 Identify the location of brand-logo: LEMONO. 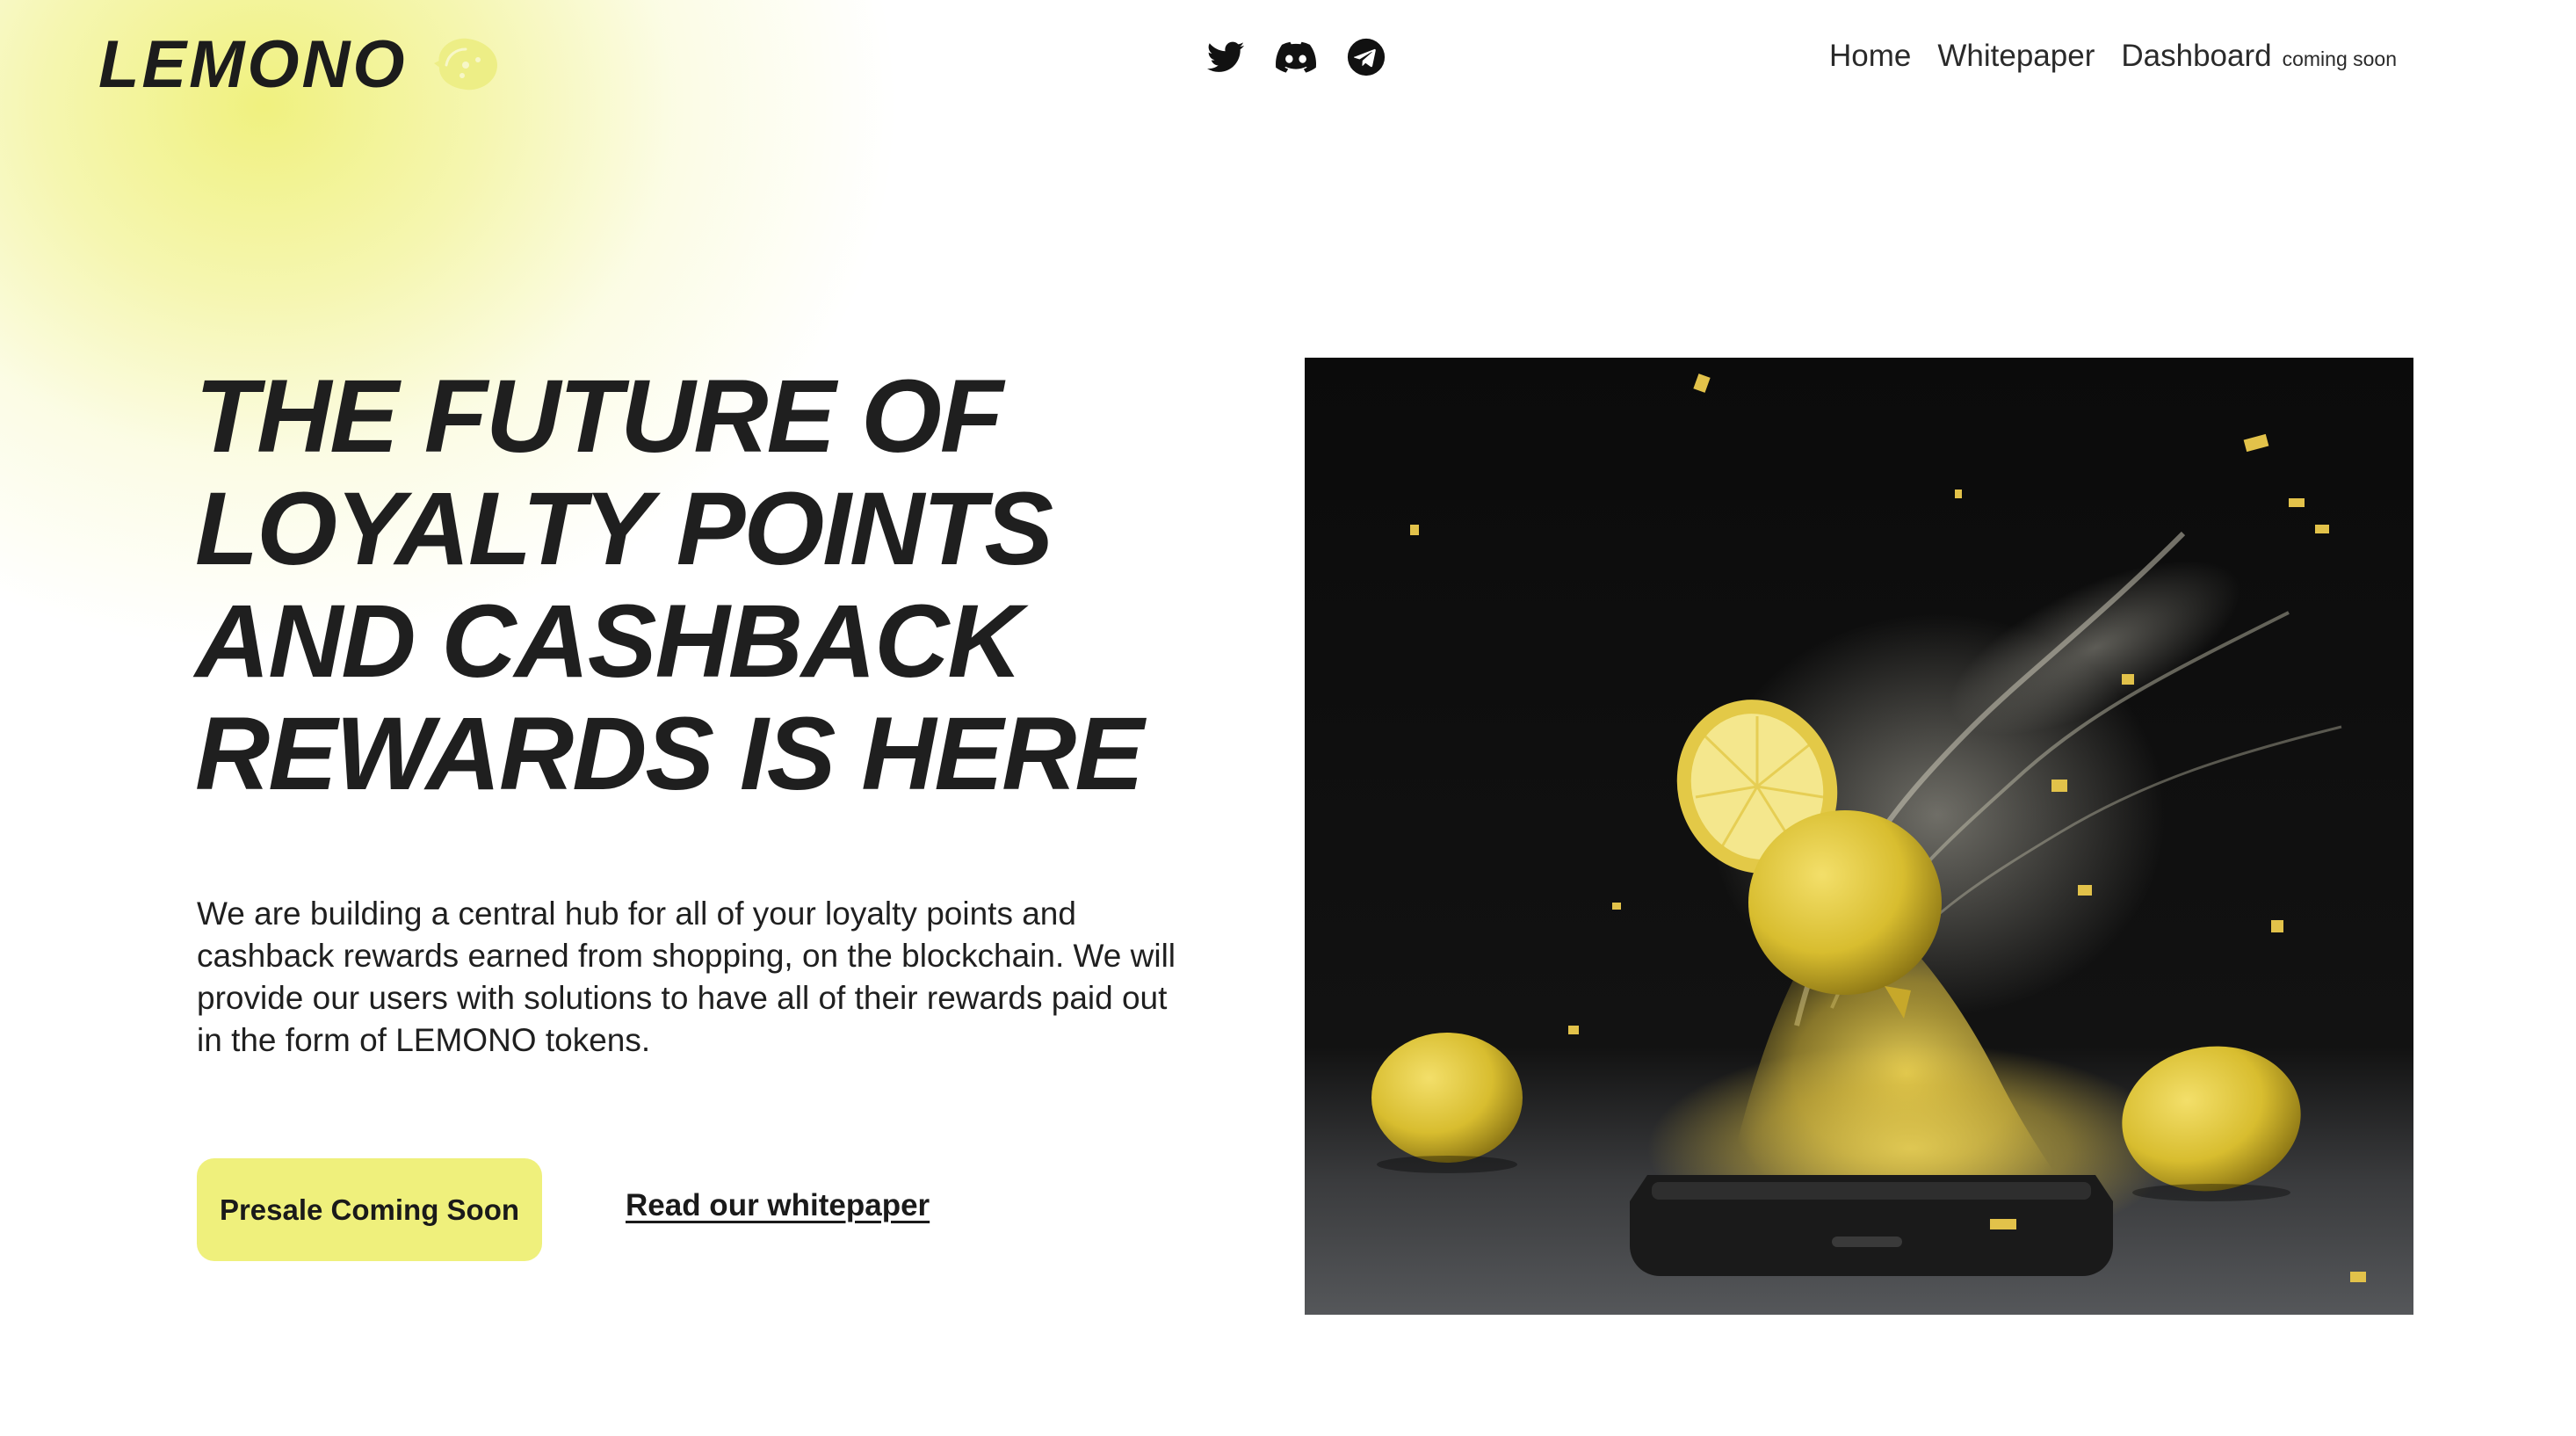
(300, 64).